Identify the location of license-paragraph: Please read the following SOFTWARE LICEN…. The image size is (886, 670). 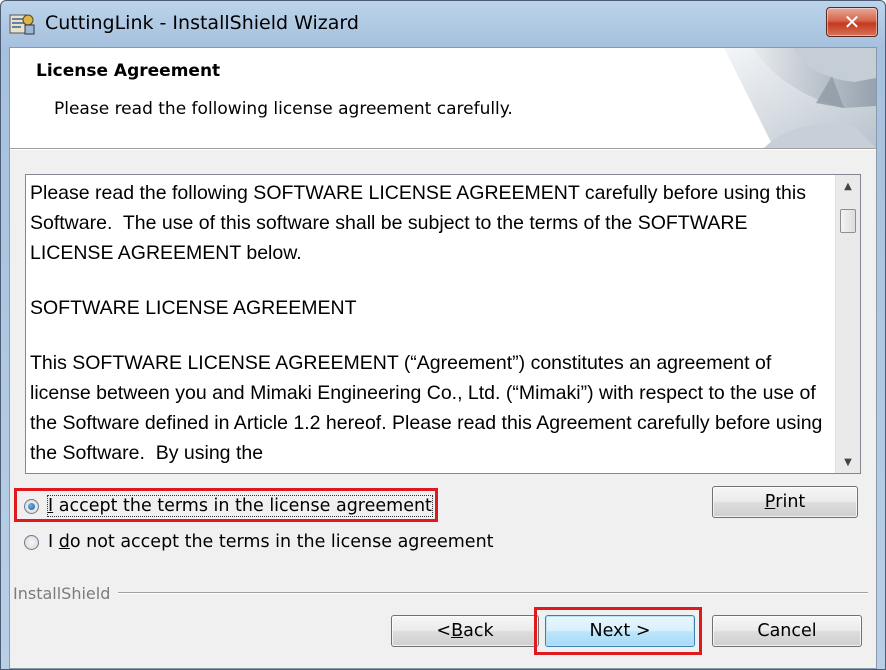
(421, 223).